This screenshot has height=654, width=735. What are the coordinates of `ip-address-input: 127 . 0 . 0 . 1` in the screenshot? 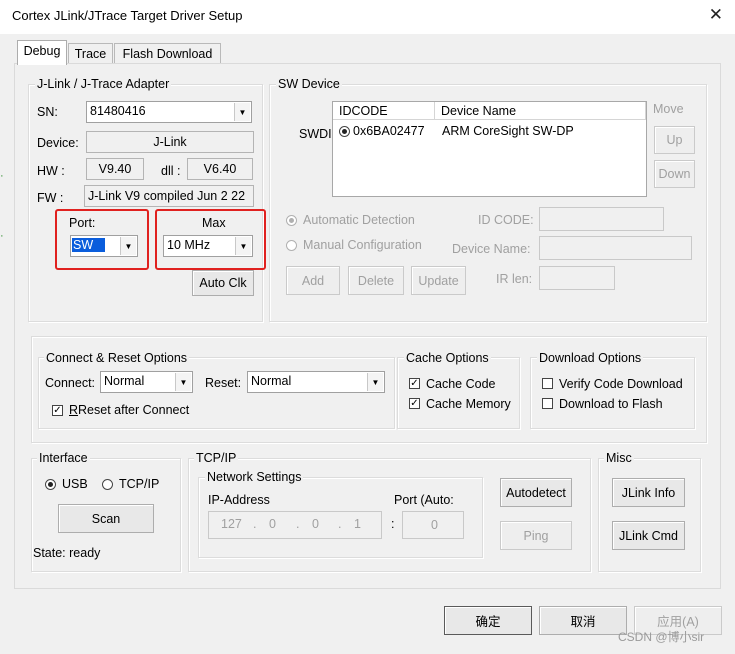 It's located at (295, 525).